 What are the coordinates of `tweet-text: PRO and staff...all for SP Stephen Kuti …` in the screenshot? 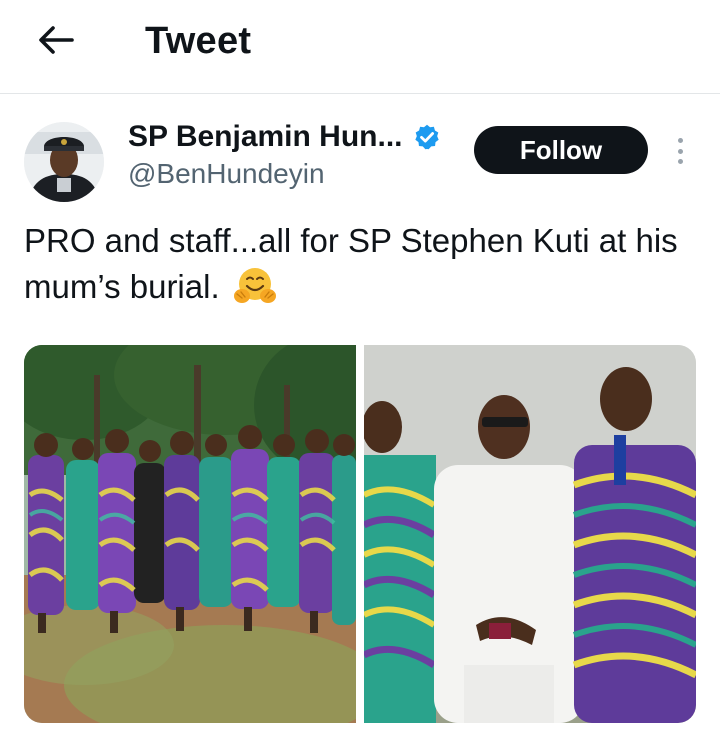 It's located at (351, 263).